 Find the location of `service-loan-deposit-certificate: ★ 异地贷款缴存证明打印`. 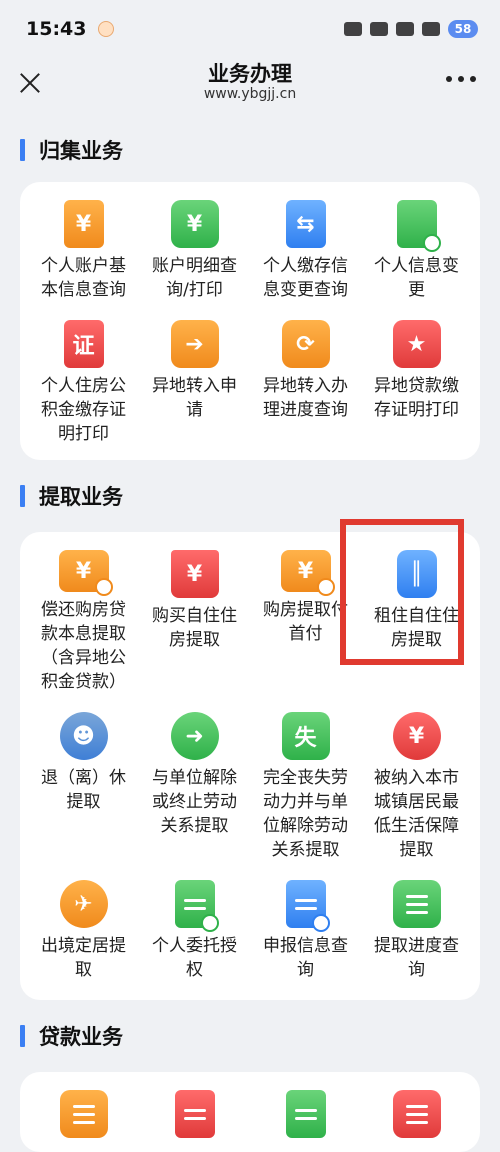

service-loan-deposit-certificate: ★ 异地贷款缴存证明打印 is located at coordinates (416, 383).